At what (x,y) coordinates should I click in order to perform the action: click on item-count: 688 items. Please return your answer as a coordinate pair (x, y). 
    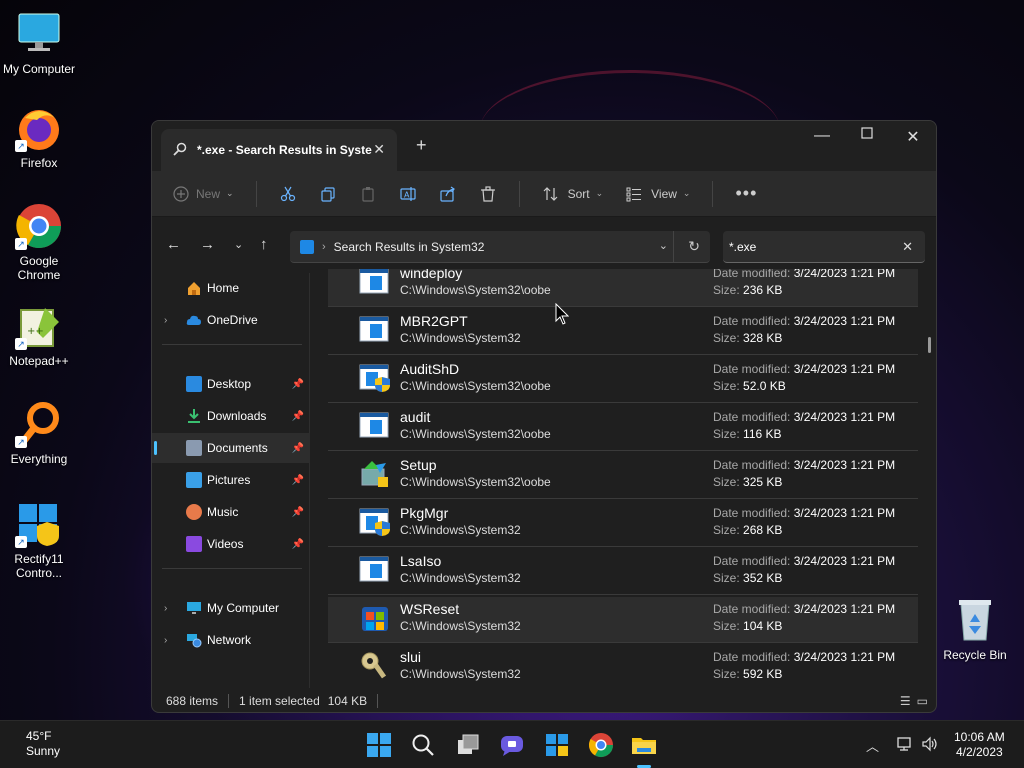
    Looking at the image, I should click on (192, 701).